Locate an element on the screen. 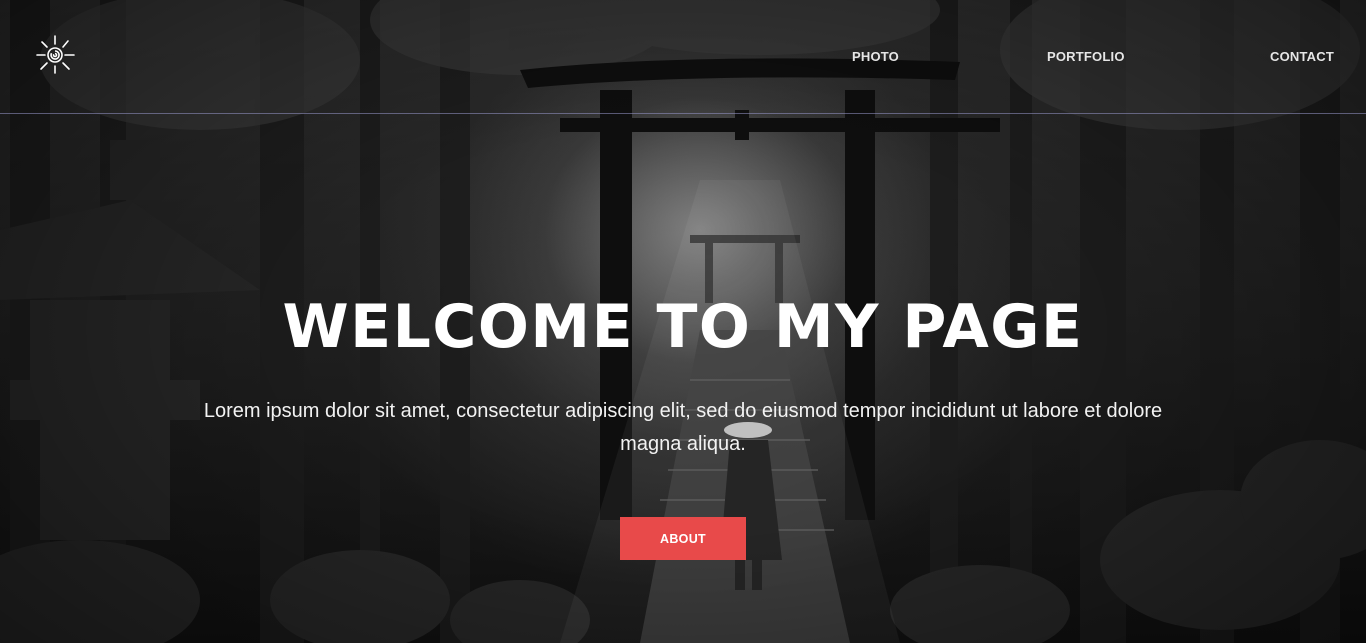 The width and height of the screenshot is (1366, 643). about-button: ABOUT is located at coordinates (683, 538).